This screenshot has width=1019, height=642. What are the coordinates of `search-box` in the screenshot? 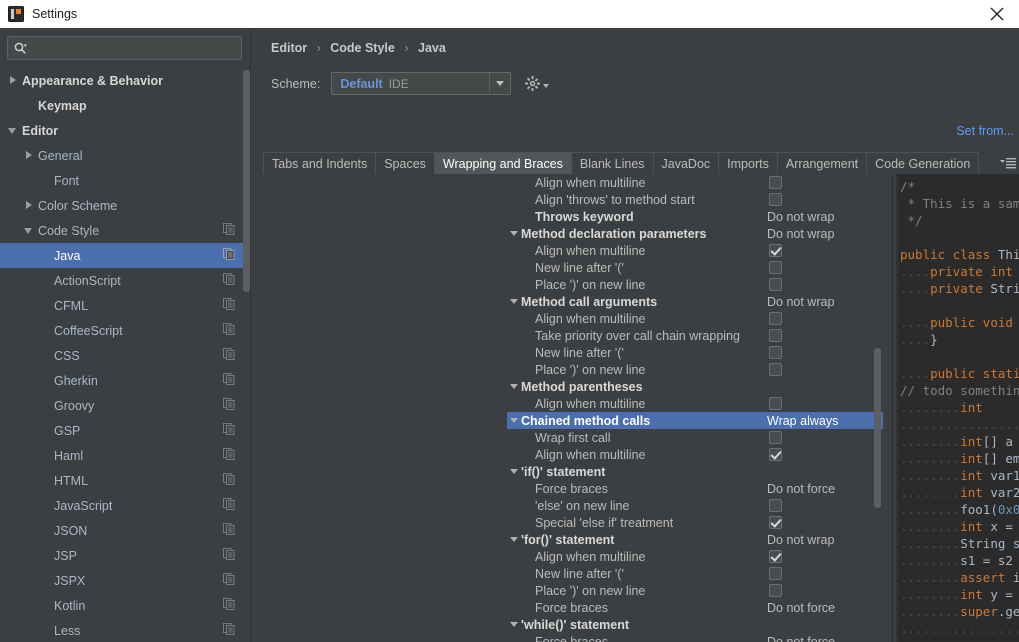 It's located at (124, 48).